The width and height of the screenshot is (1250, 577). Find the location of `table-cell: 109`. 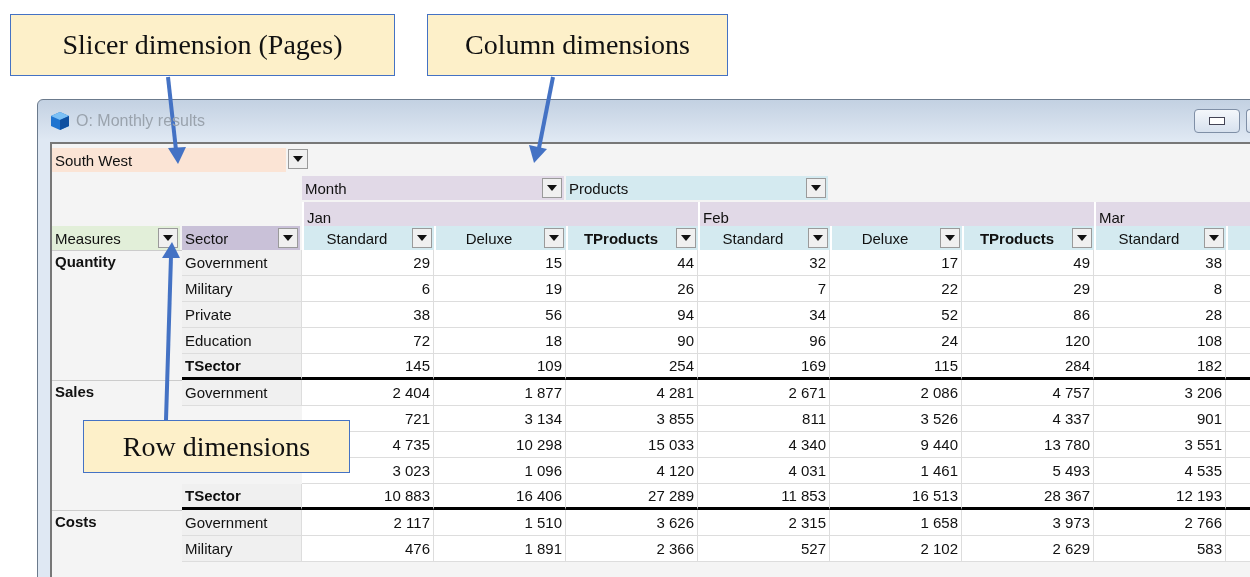

table-cell: 109 is located at coordinates (500, 367).